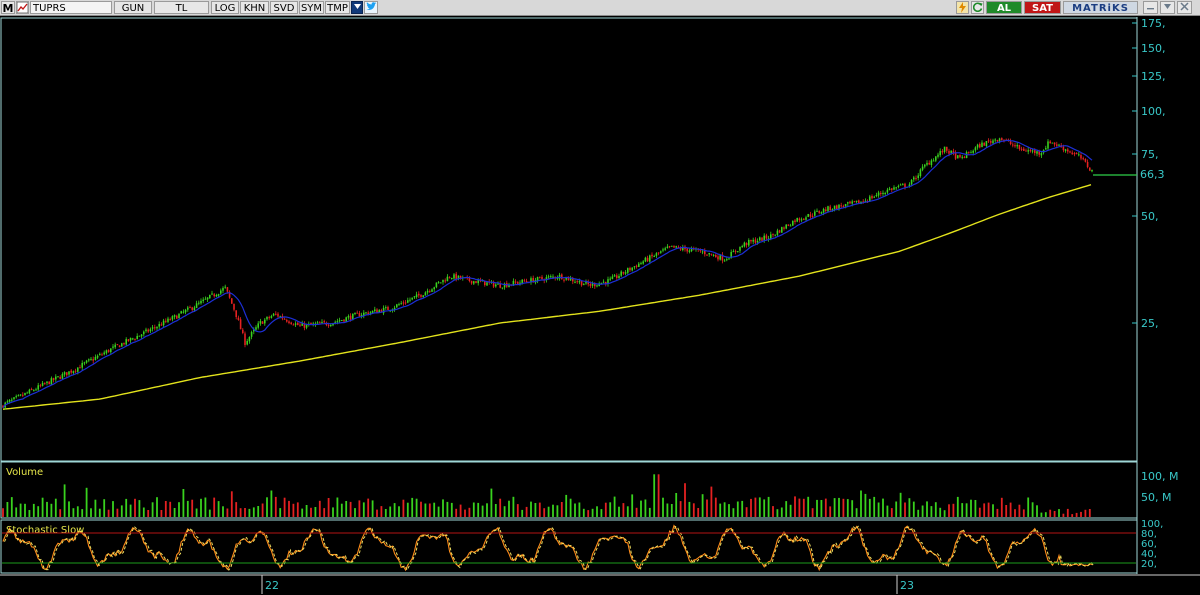 The width and height of the screenshot is (1200, 595). I want to click on close-icon, so click(1184, 7).